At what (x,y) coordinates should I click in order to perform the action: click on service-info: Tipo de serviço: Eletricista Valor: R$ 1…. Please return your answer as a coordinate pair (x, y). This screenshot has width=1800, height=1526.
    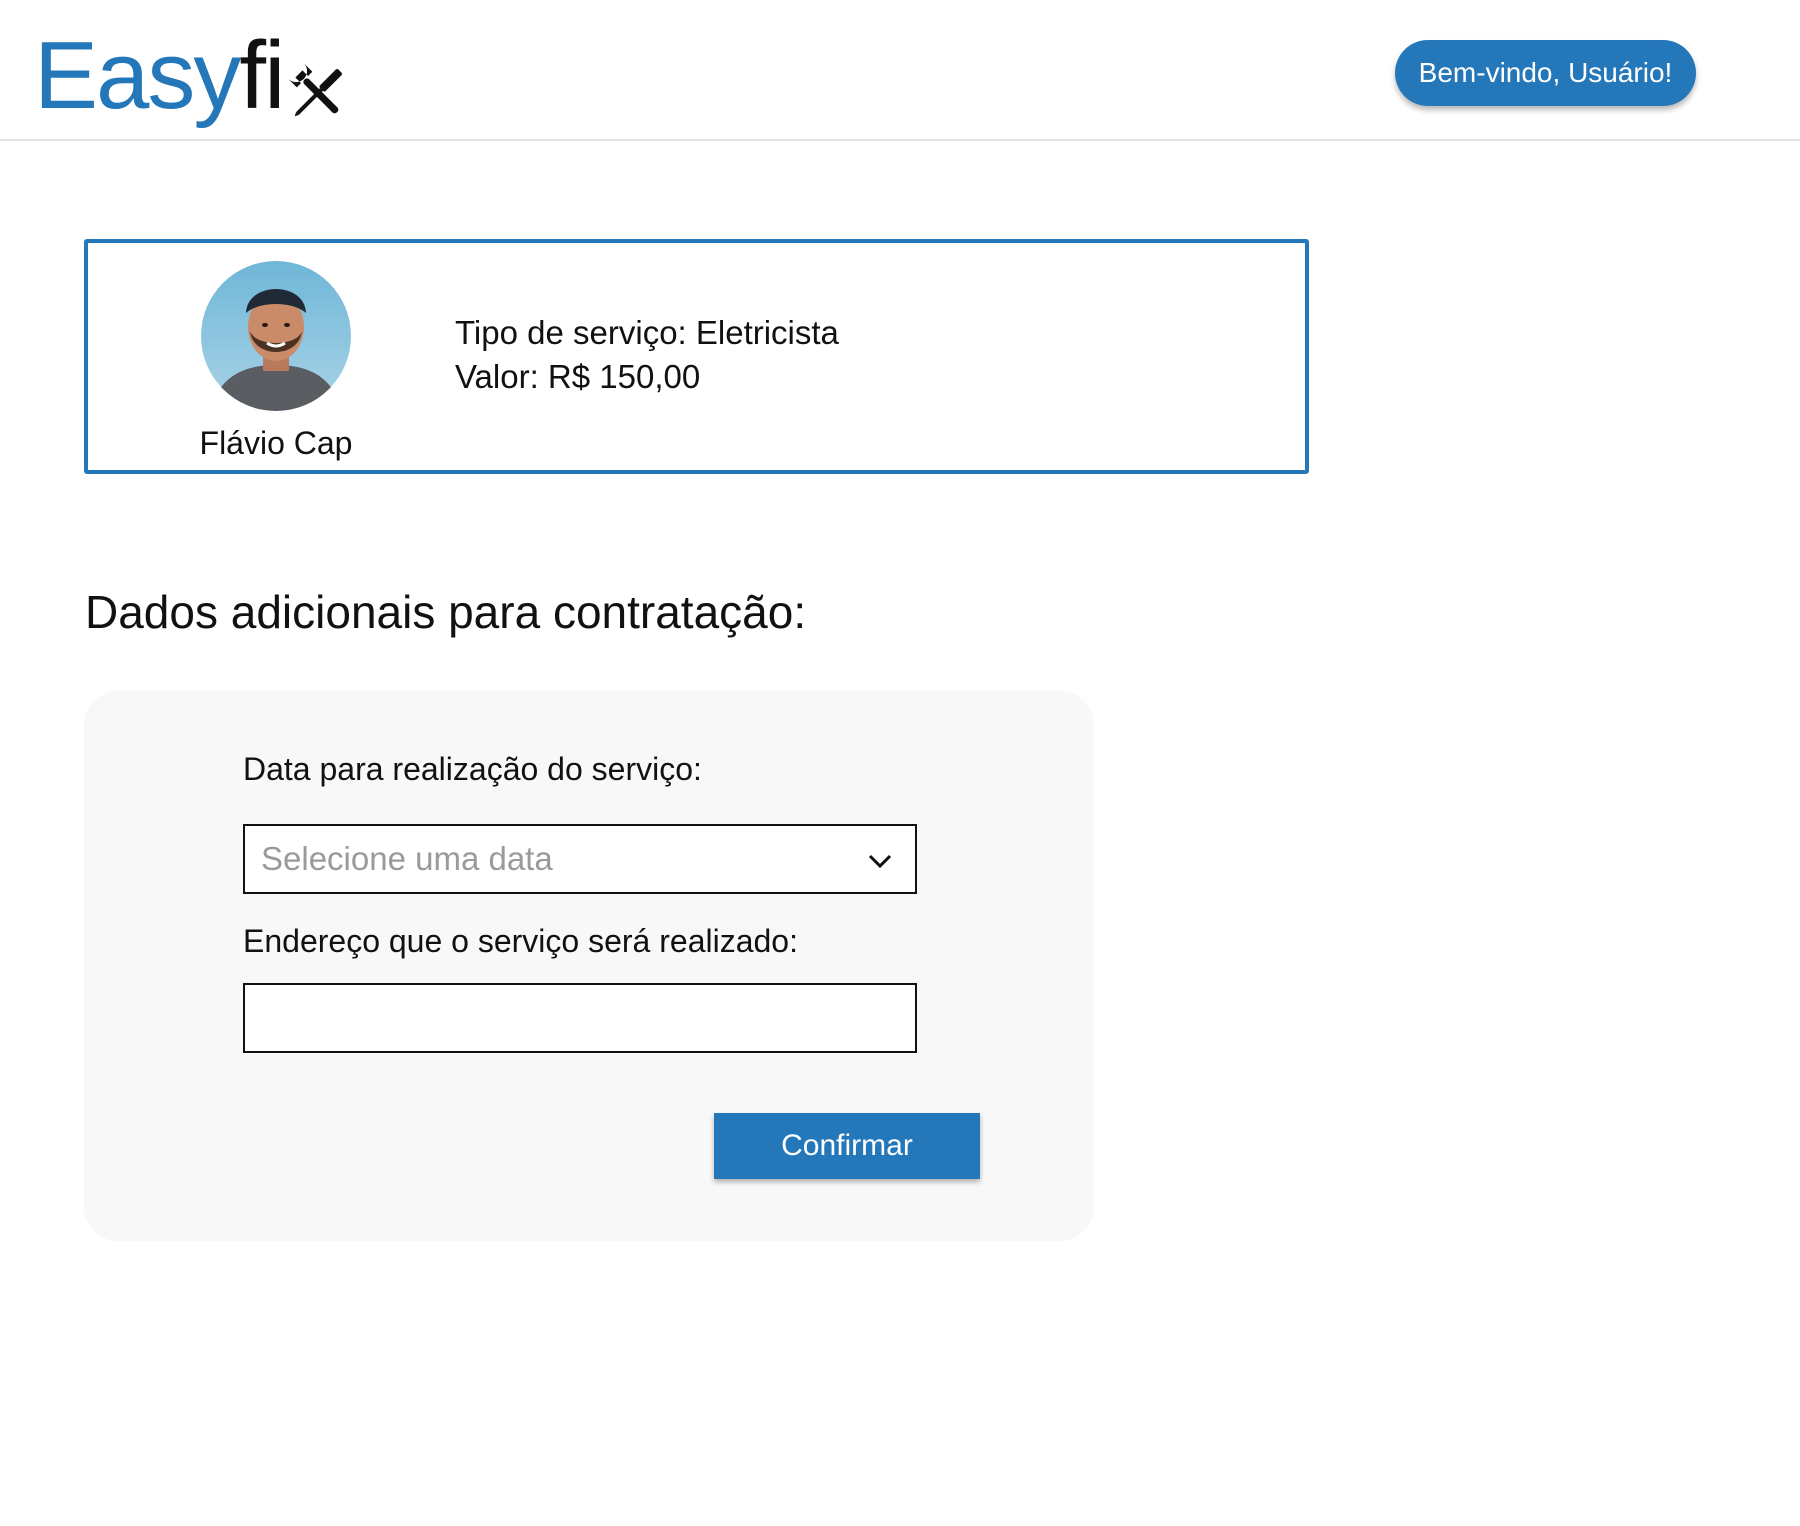
    Looking at the image, I should click on (647, 355).